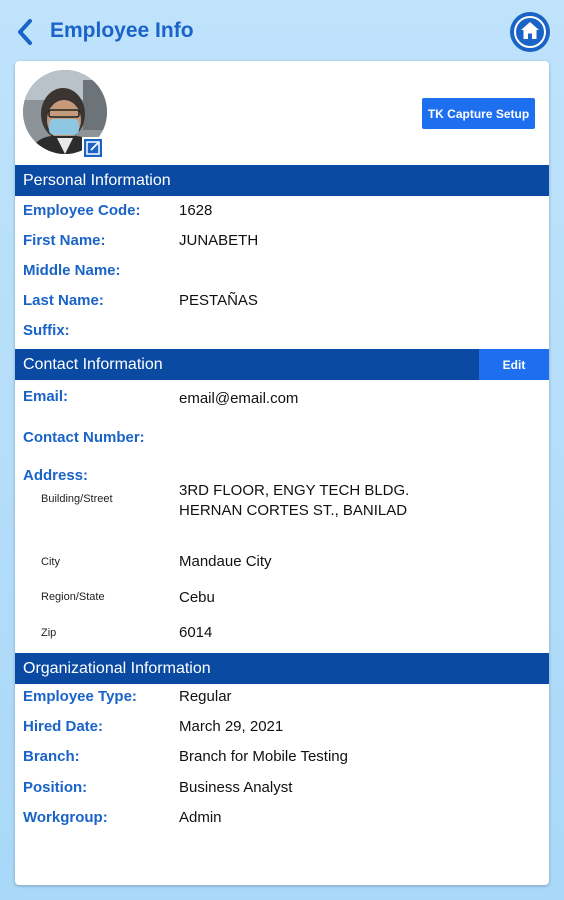 The width and height of the screenshot is (564, 900). Describe the element at coordinates (117, 668) in the screenshot. I see `section-title: Organizational Information` at that location.